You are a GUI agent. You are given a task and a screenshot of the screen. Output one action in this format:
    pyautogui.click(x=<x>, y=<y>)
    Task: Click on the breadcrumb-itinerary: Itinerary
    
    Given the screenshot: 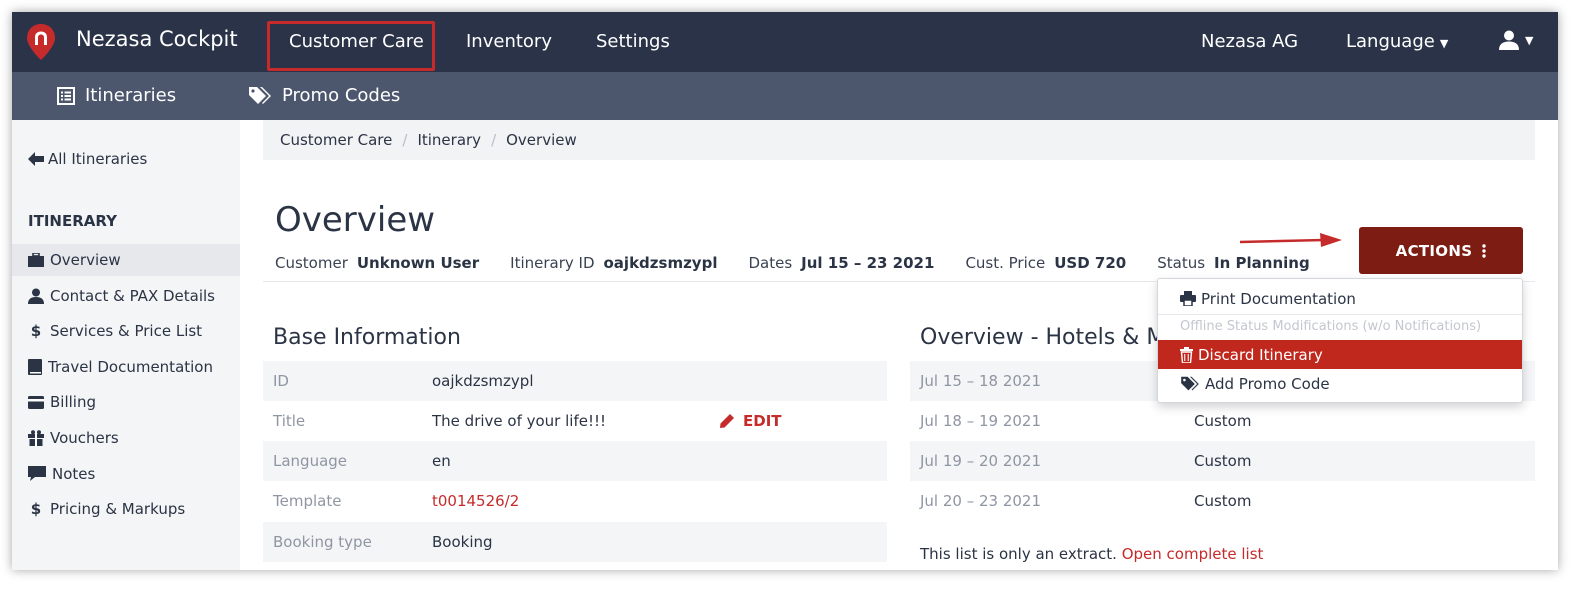 What is the action you would take?
    pyautogui.click(x=449, y=140)
    